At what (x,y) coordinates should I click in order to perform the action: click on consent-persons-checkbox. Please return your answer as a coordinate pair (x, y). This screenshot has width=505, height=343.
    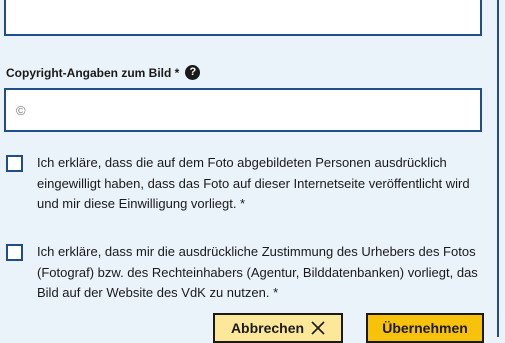
    Looking at the image, I should click on (14, 163).